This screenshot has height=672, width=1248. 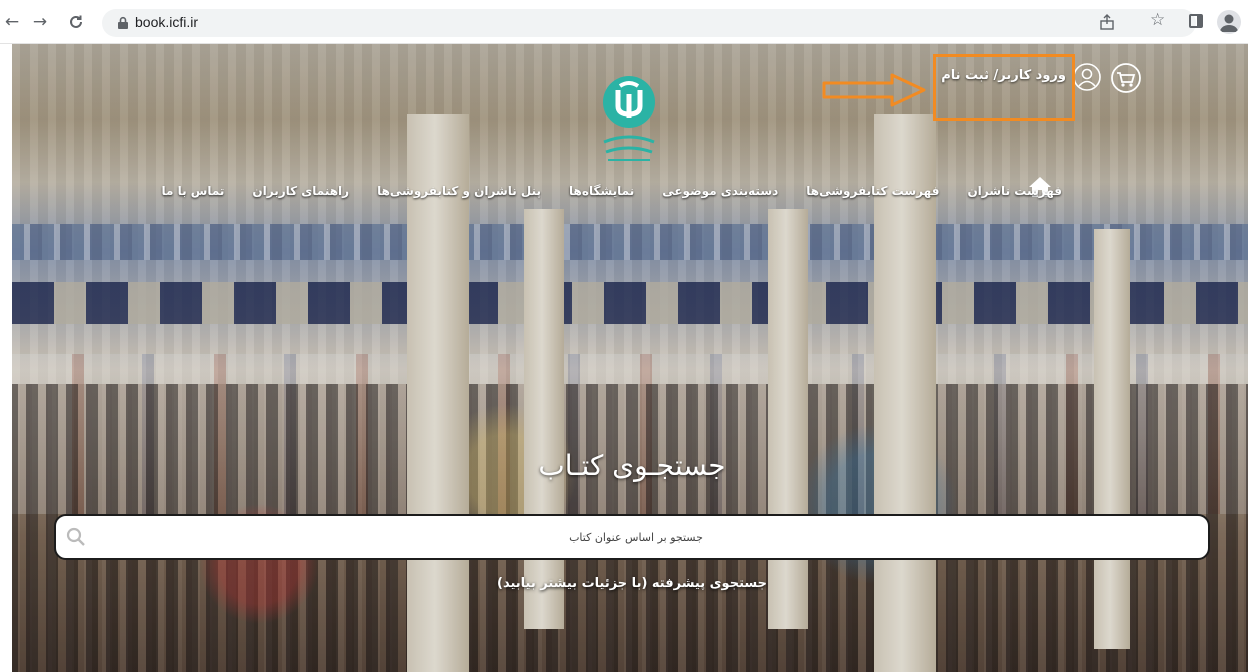 What do you see at coordinates (1087, 77) in the screenshot?
I see `user-icon` at bounding box center [1087, 77].